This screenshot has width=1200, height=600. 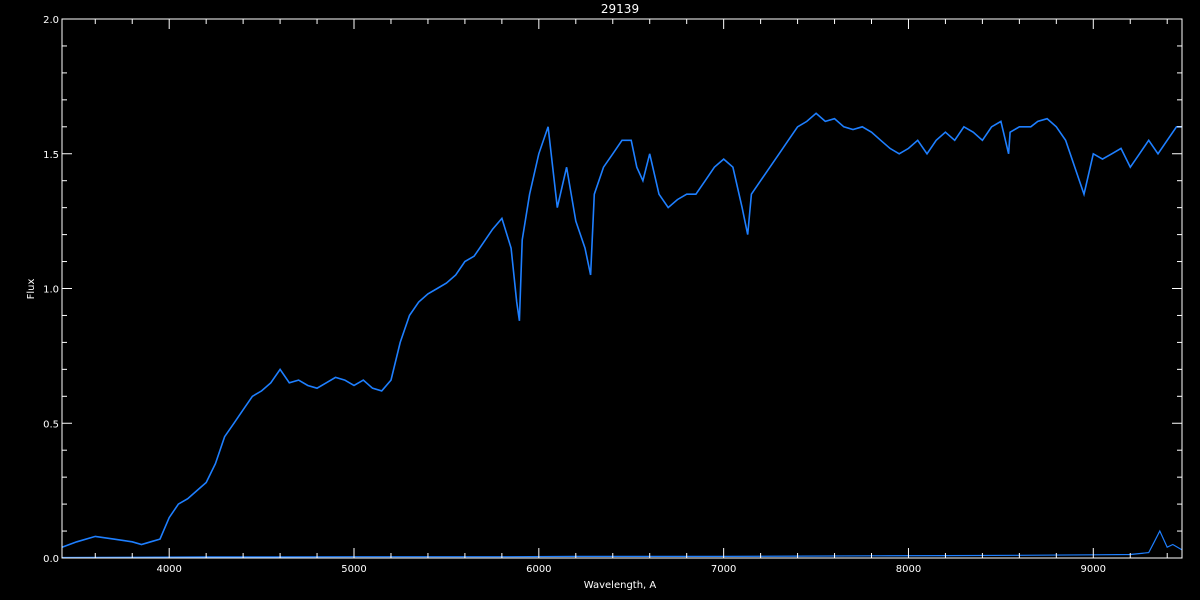 What do you see at coordinates (51, 20) in the screenshot?
I see `y-tick-label: 2.0` at bounding box center [51, 20].